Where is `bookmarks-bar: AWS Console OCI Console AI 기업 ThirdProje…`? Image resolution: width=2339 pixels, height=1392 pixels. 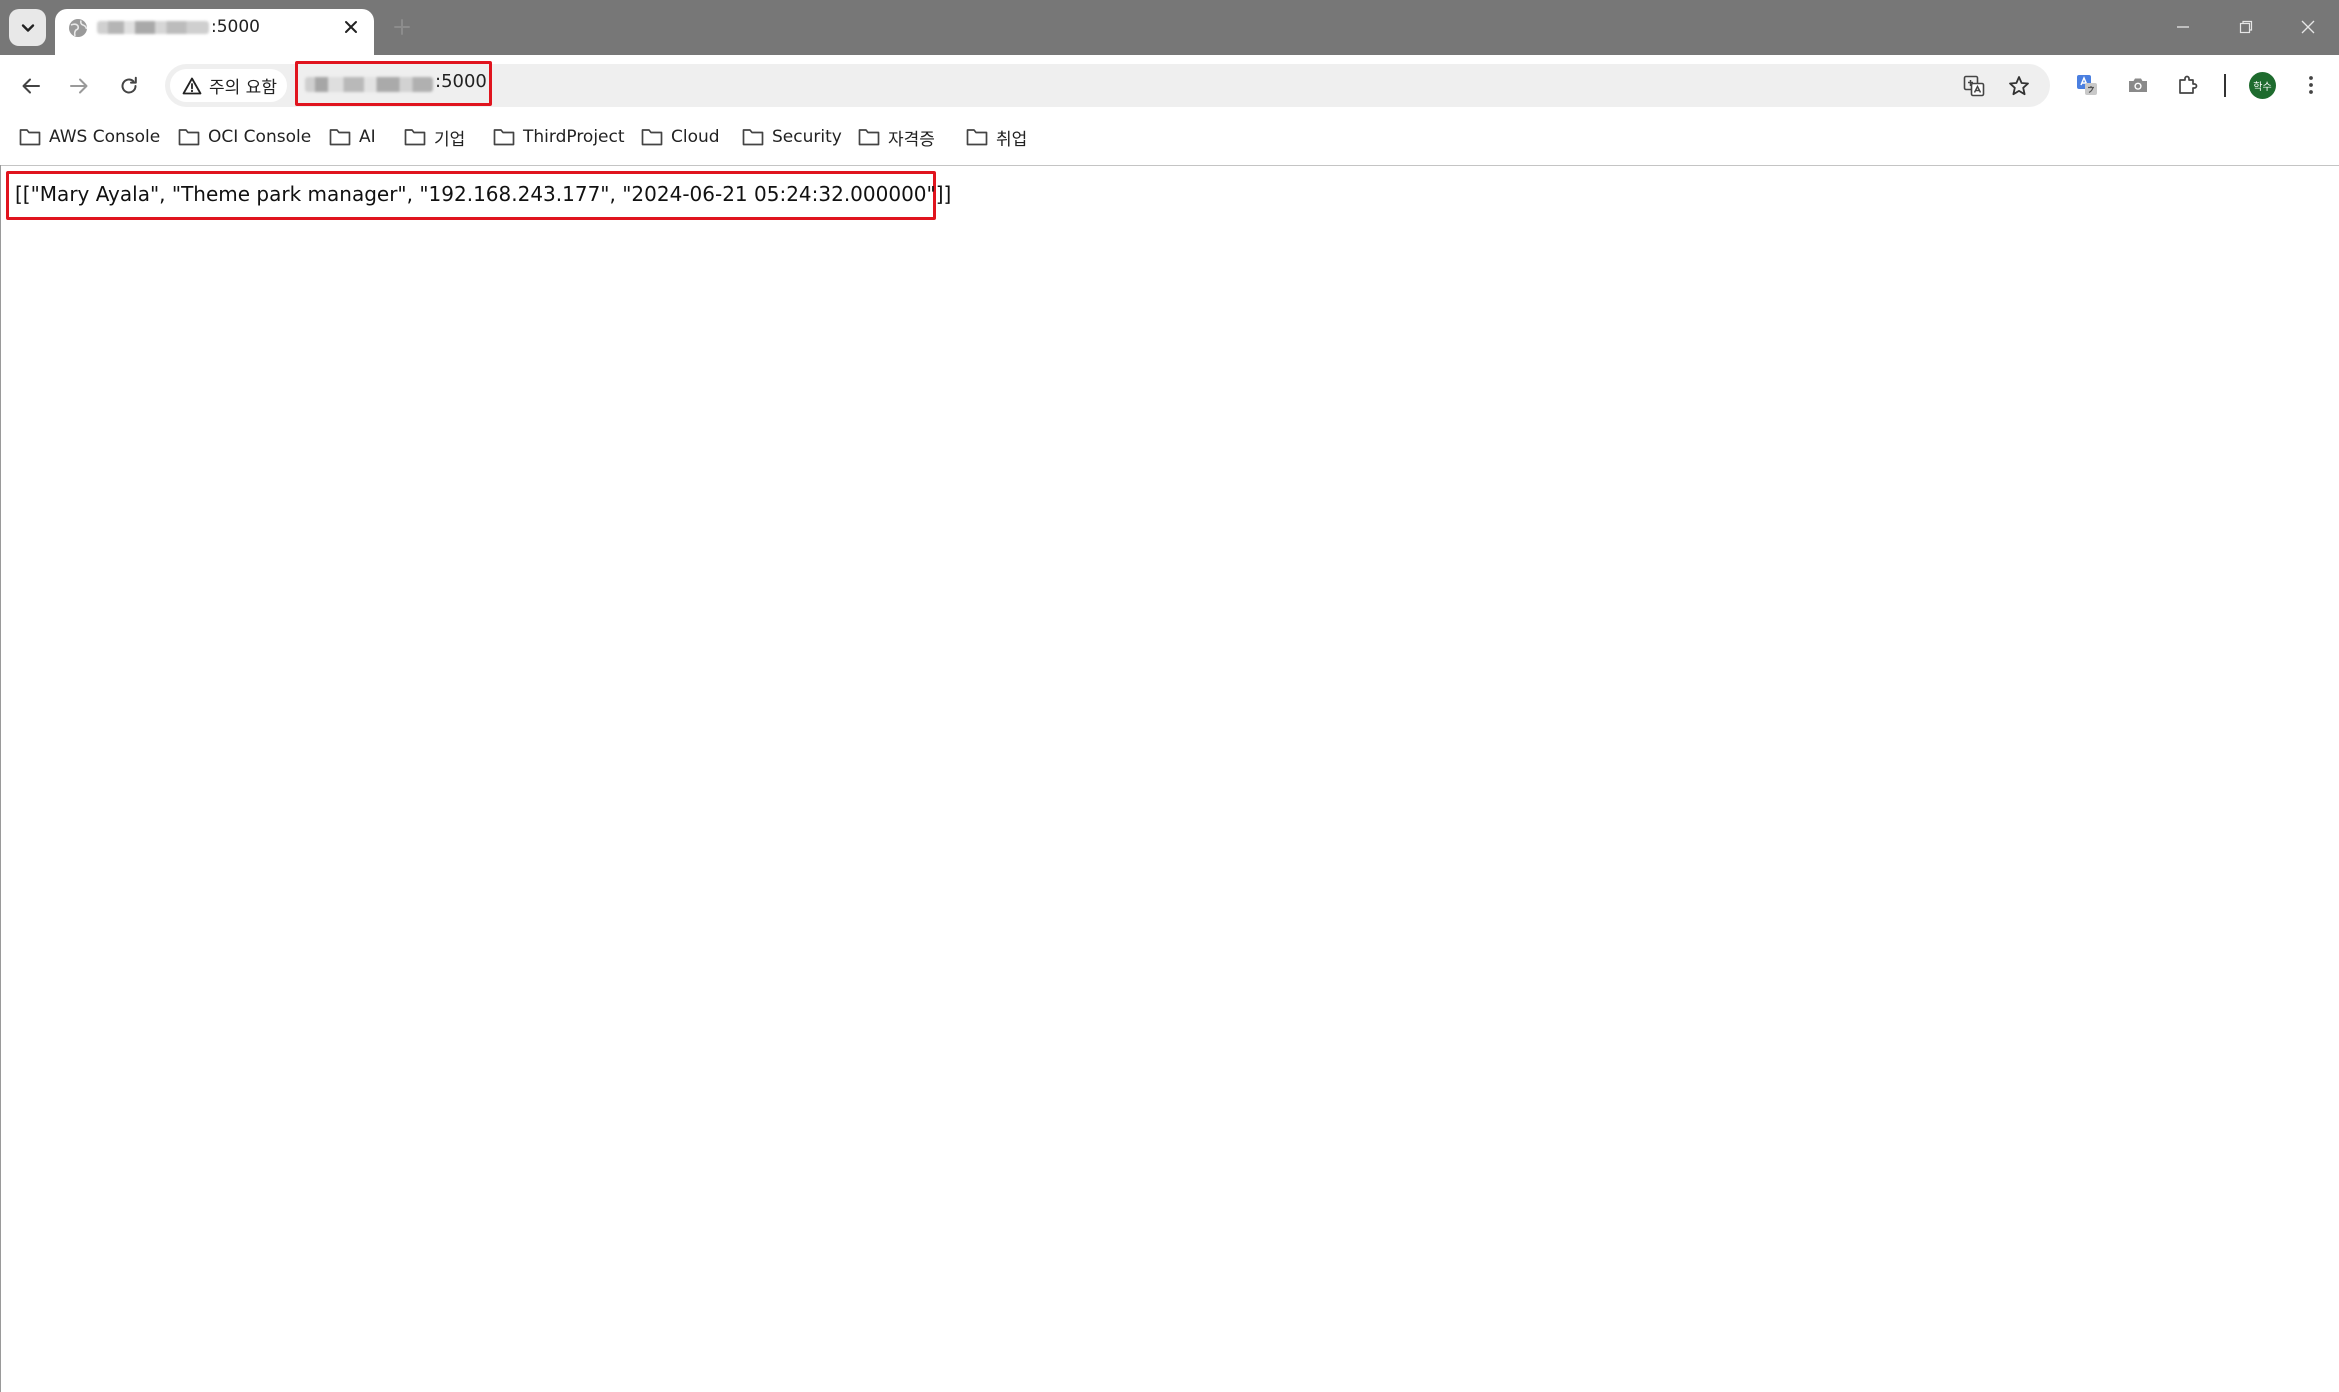
bookmarks-bar: AWS Console OCI Console AI 기업 ThirdProje… is located at coordinates (1169, 140).